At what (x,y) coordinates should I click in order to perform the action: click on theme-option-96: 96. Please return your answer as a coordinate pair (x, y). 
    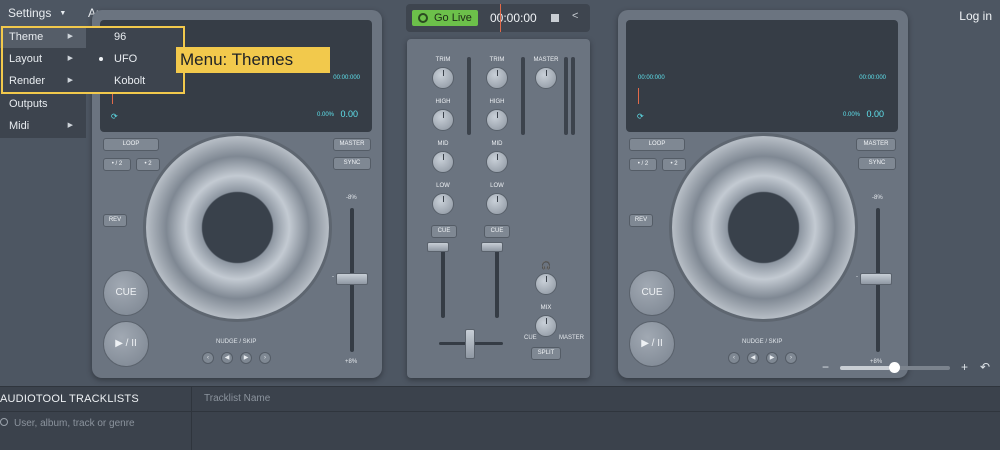
    Looking at the image, I should click on (134, 37).